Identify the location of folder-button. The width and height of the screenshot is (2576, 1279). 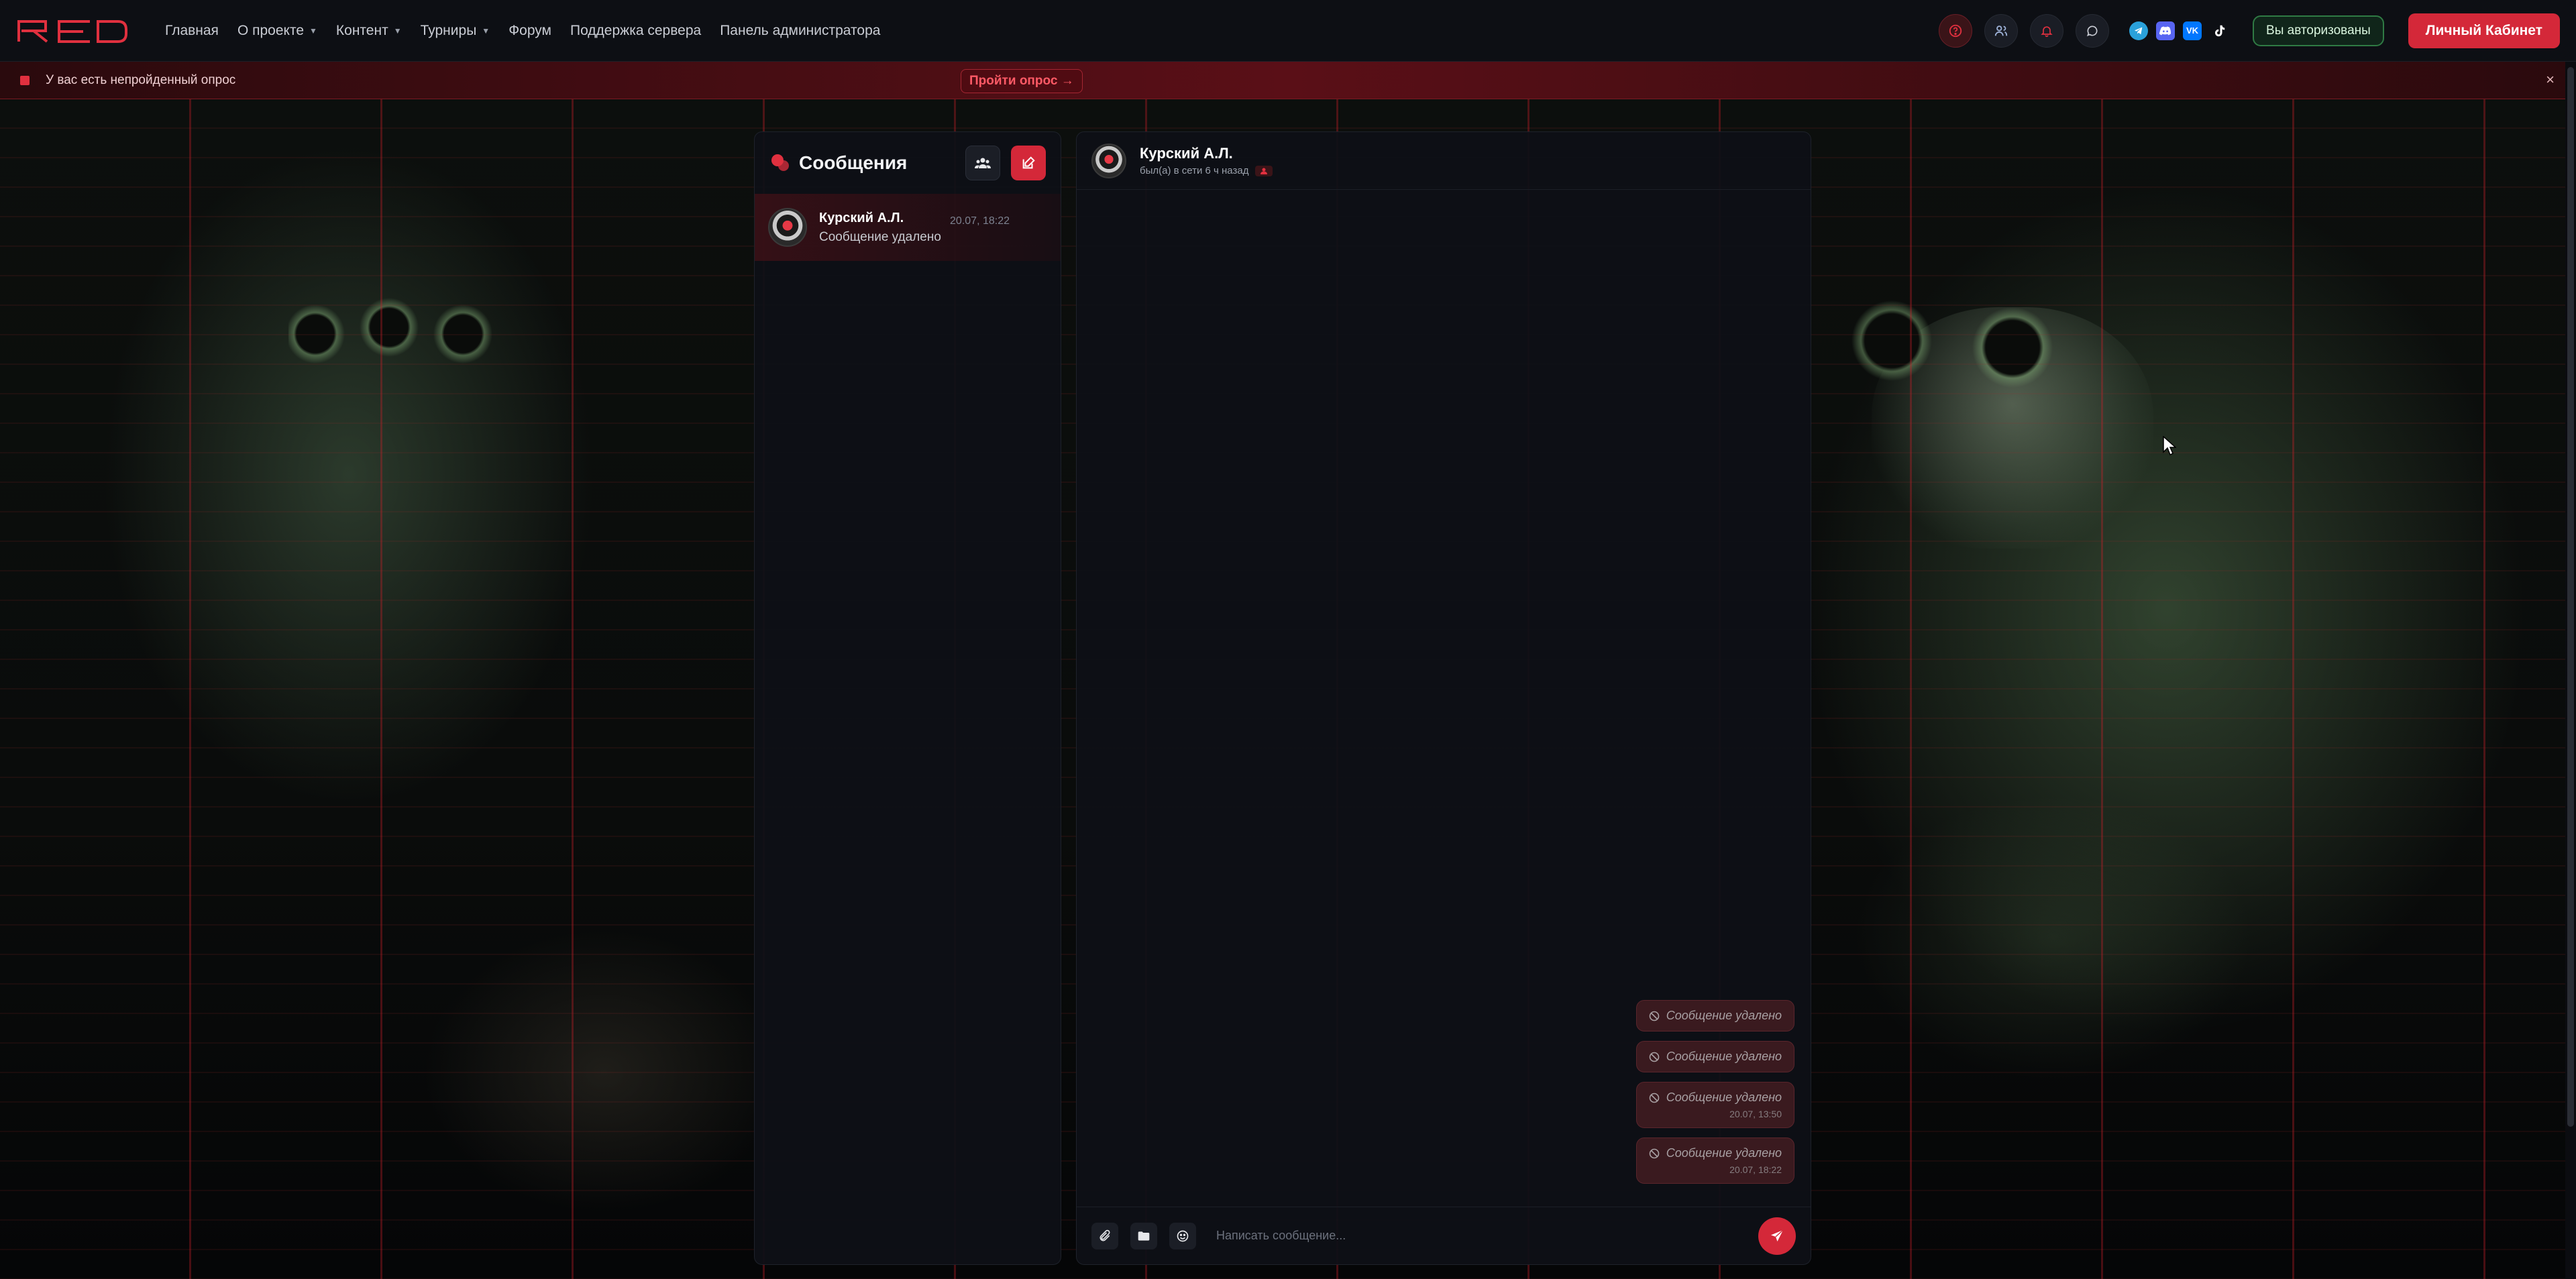
(1143, 1235).